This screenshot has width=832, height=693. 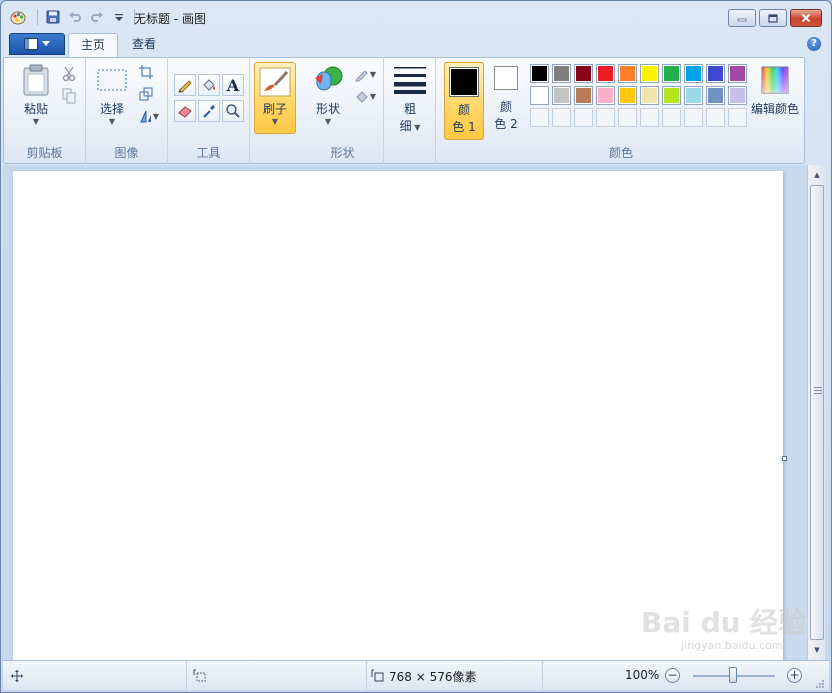 I want to click on help-icon: ?, so click(x=814, y=44).